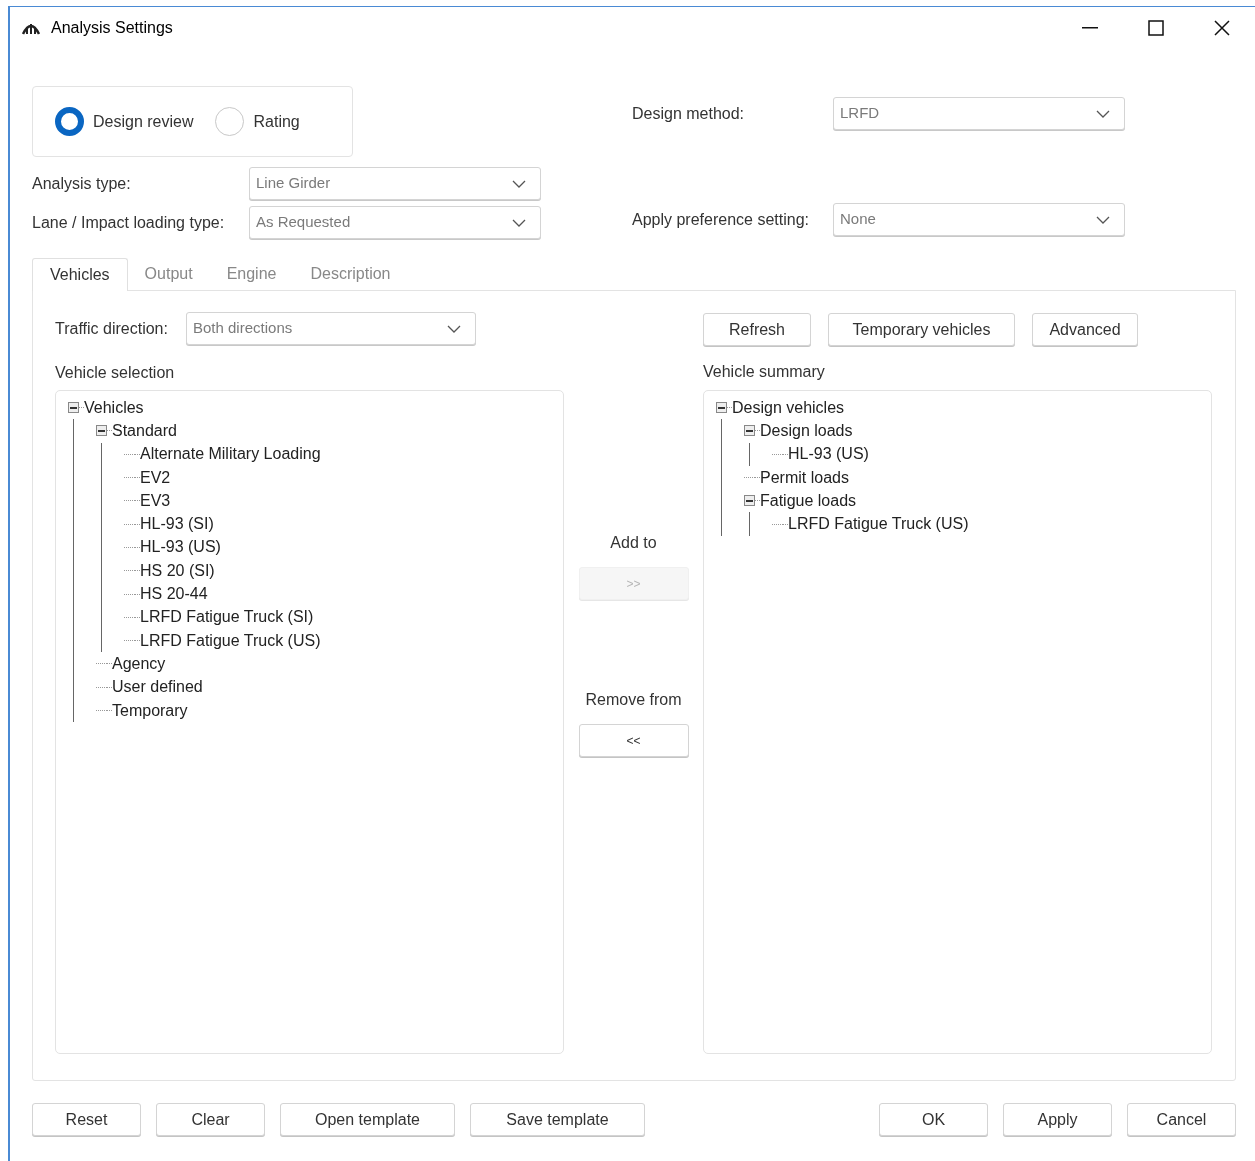 Image resolution: width=1255 pixels, height=1161 pixels. I want to click on close-icon, so click(1222, 28).